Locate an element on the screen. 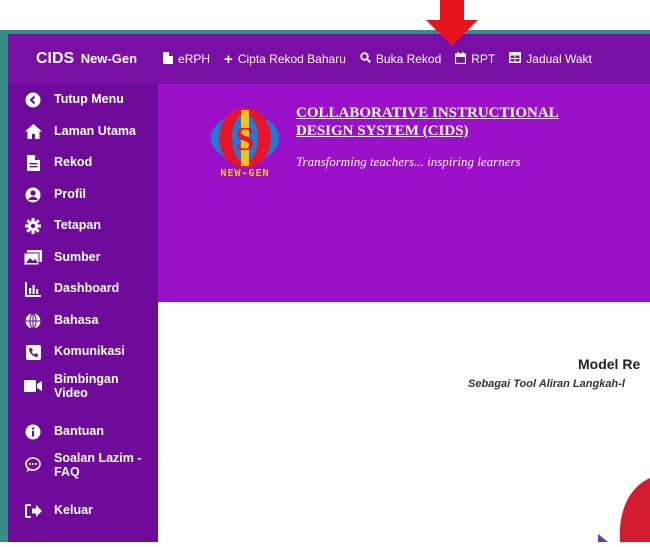  table-icon is located at coordinates (515, 59).